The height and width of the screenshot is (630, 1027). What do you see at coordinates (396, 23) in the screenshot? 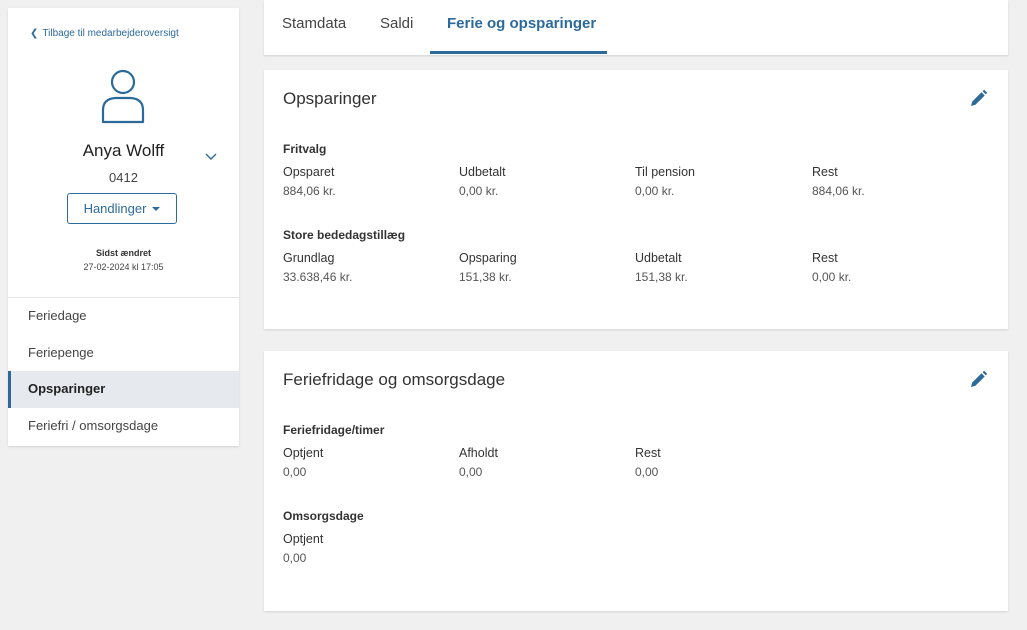
I see `tab-saldi: Saldi` at bounding box center [396, 23].